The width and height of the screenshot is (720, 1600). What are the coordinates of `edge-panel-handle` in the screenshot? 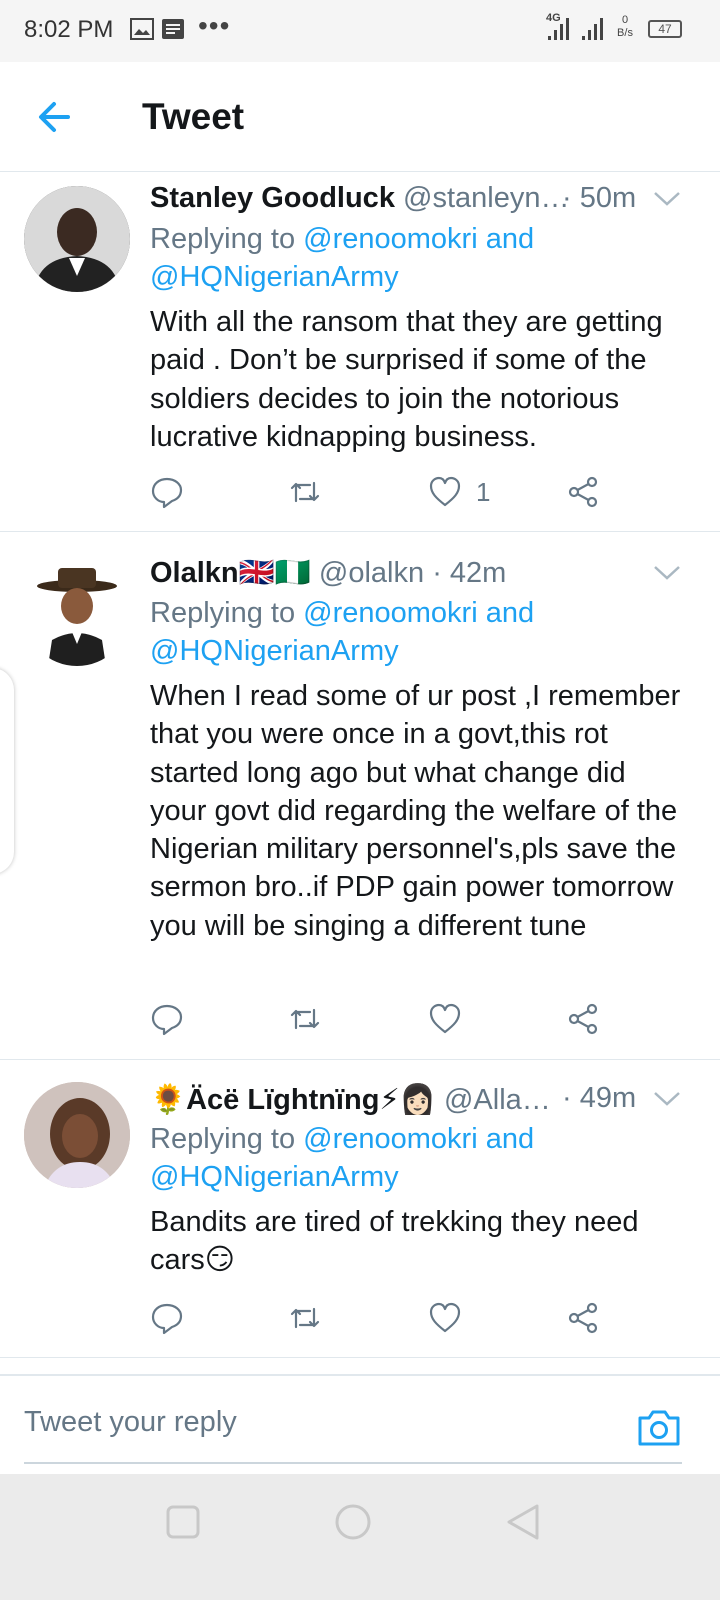 It's located at (7, 771).